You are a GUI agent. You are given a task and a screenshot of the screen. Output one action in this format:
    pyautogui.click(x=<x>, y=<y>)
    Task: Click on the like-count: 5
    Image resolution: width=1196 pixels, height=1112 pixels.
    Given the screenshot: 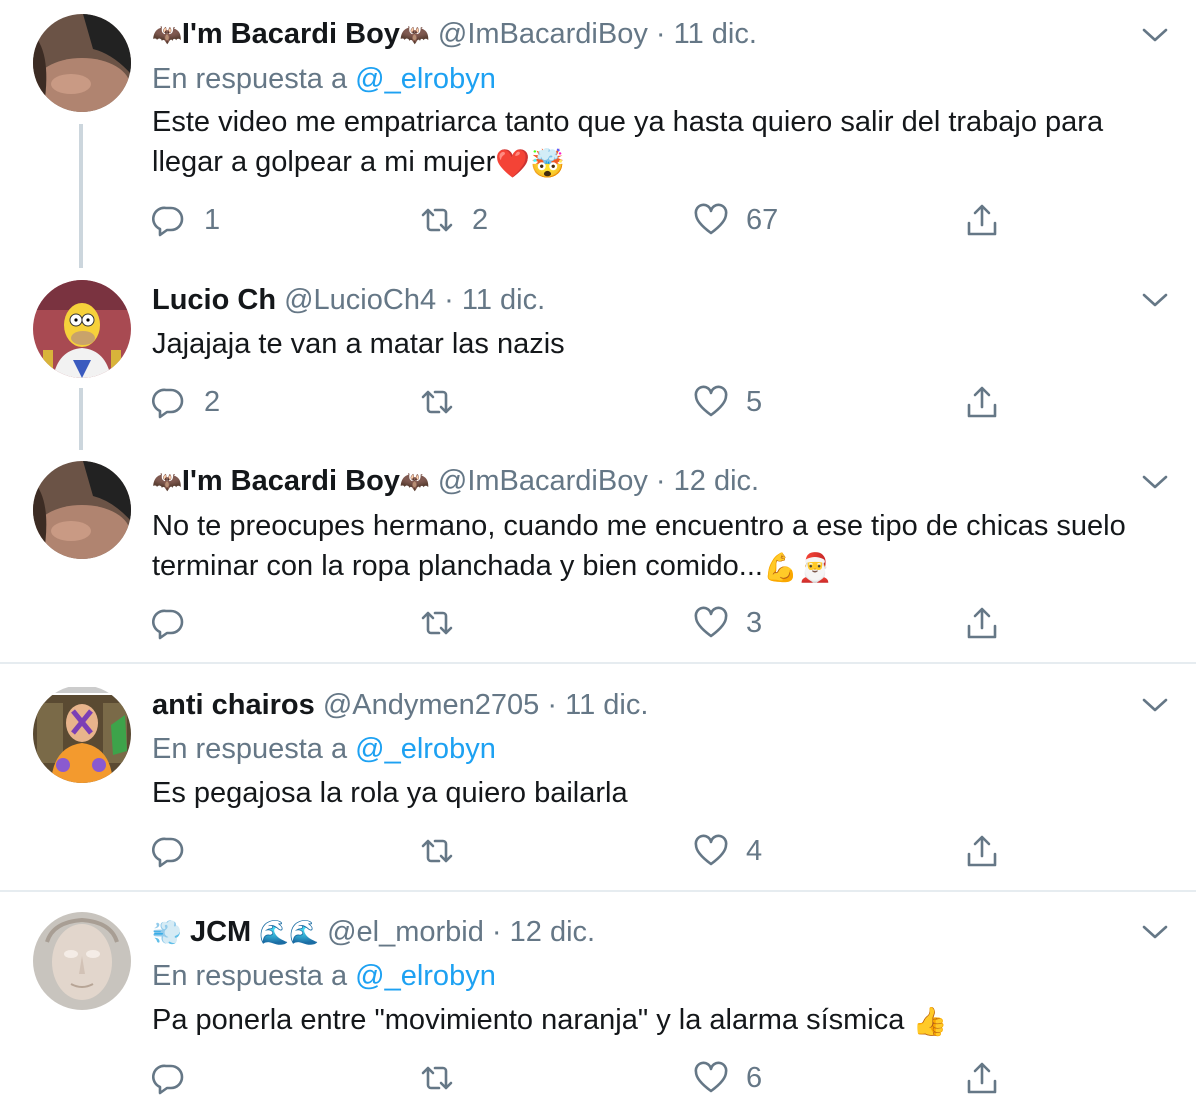 What is the action you would take?
    pyautogui.click(x=754, y=402)
    